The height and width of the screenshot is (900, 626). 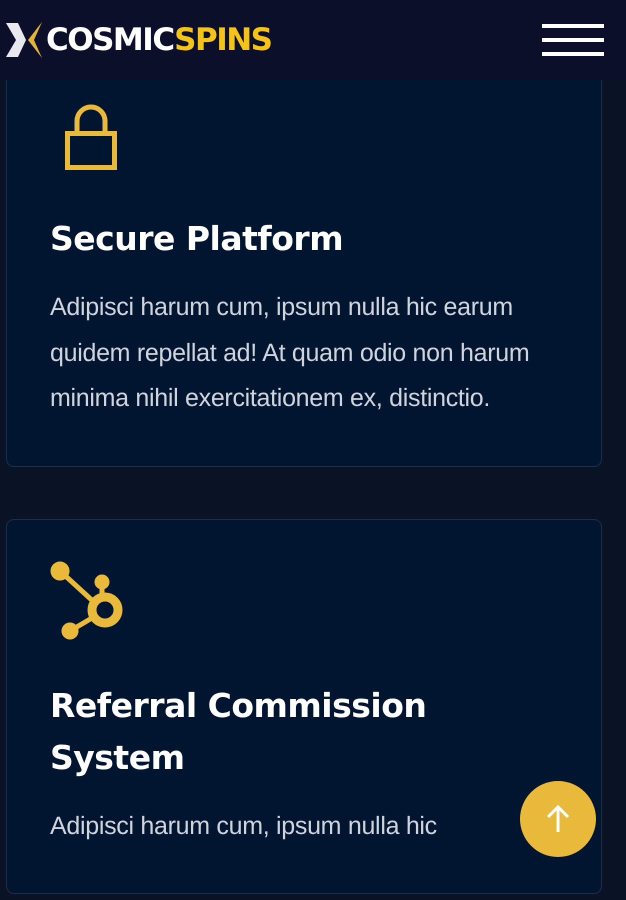 I want to click on padlock-icon, so click(x=91, y=138).